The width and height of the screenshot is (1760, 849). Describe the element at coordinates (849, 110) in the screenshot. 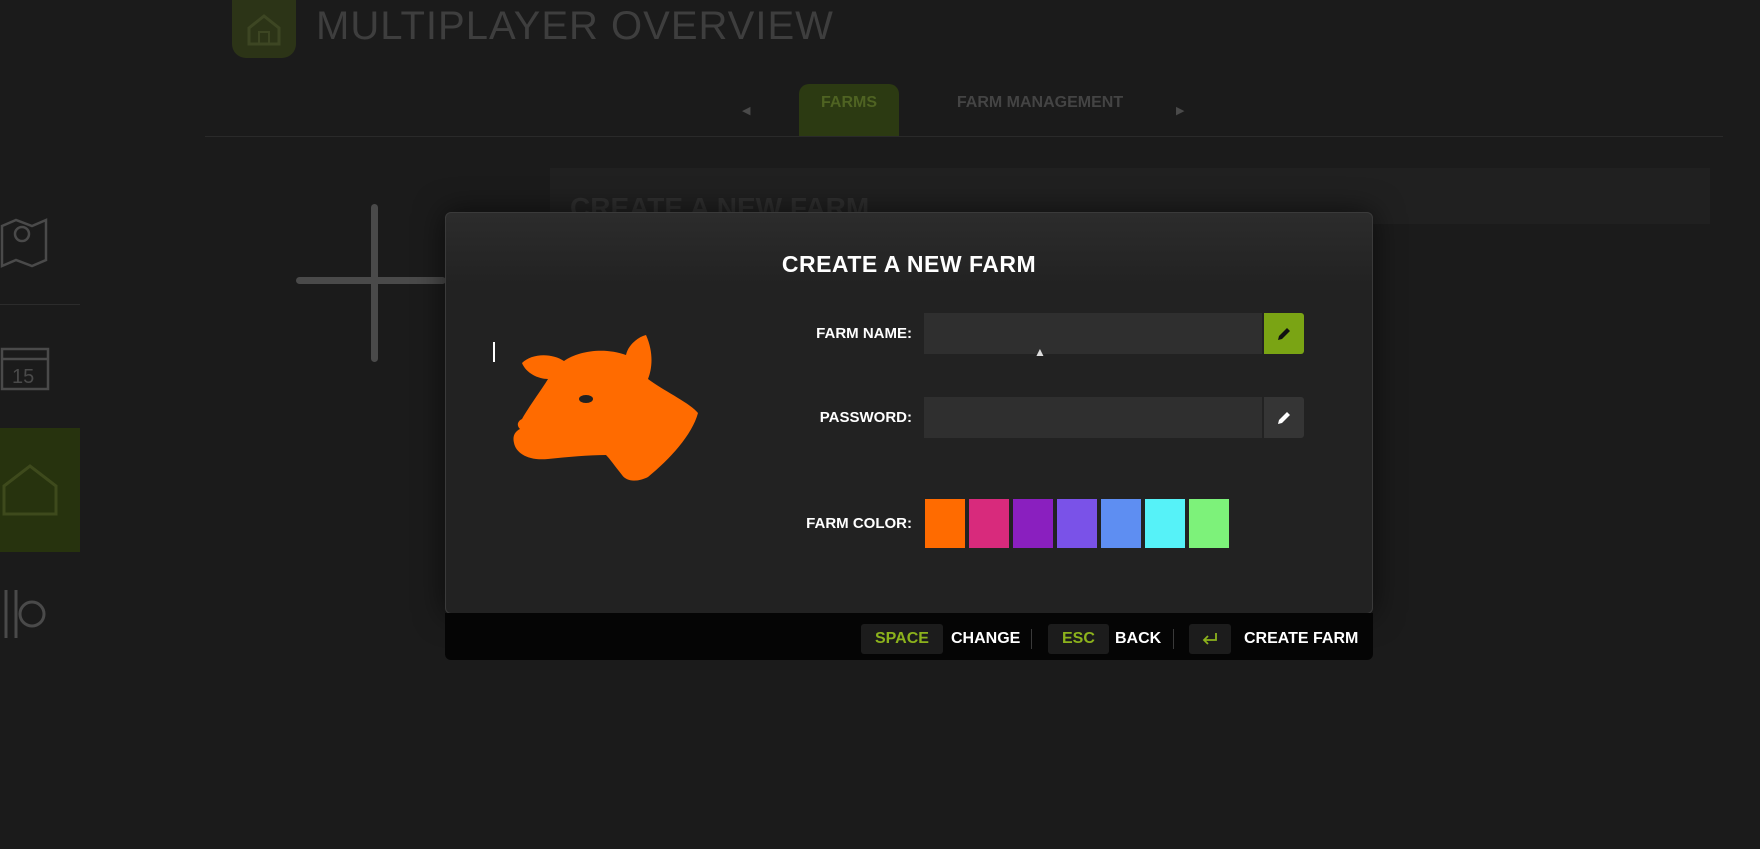

I see `tab-farms: FARMS` at that location.